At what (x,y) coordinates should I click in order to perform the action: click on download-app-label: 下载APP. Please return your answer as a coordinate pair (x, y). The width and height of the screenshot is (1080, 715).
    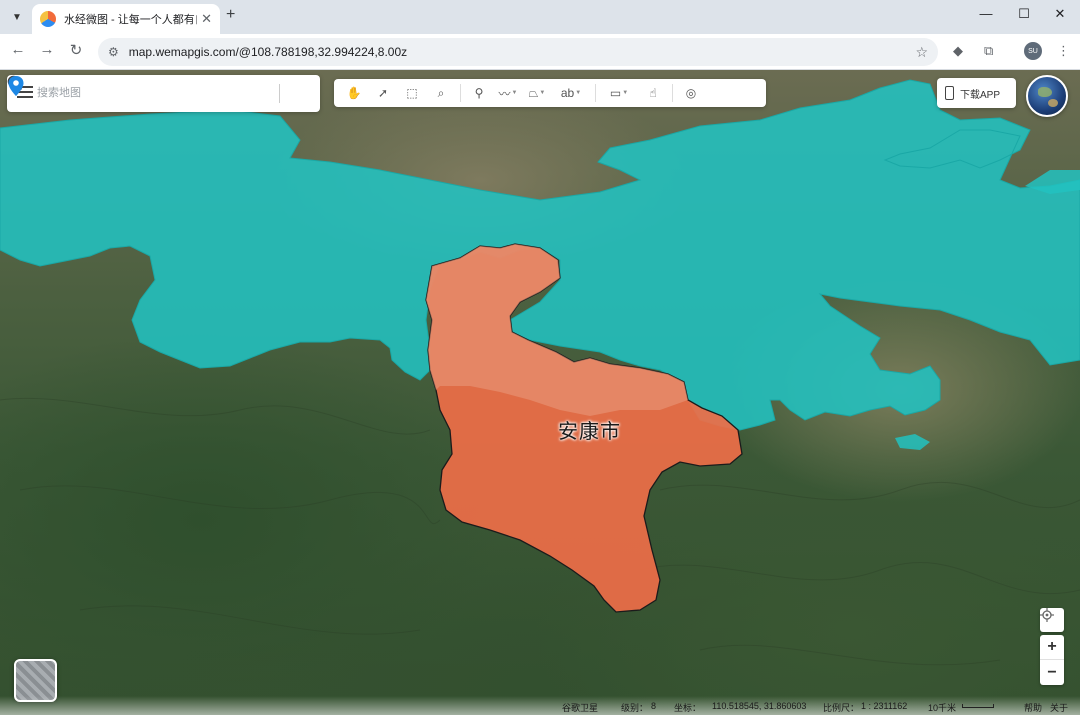
    Looking at the image, I should click on (980, 95).